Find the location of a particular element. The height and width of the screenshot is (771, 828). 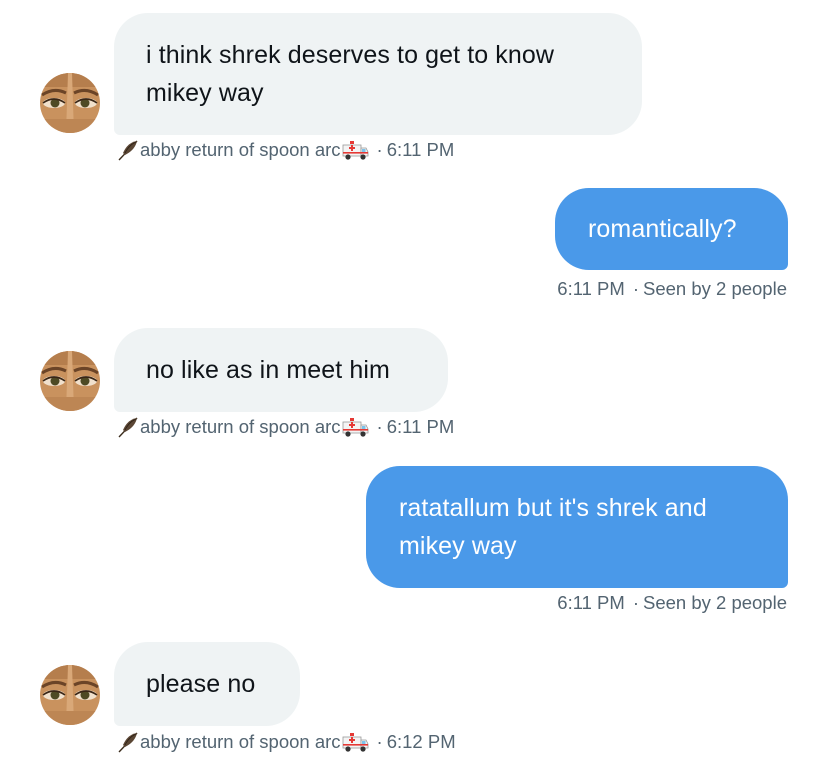

message-bubble-incoming: no like as in meet him is located at coordinates (281, 370).